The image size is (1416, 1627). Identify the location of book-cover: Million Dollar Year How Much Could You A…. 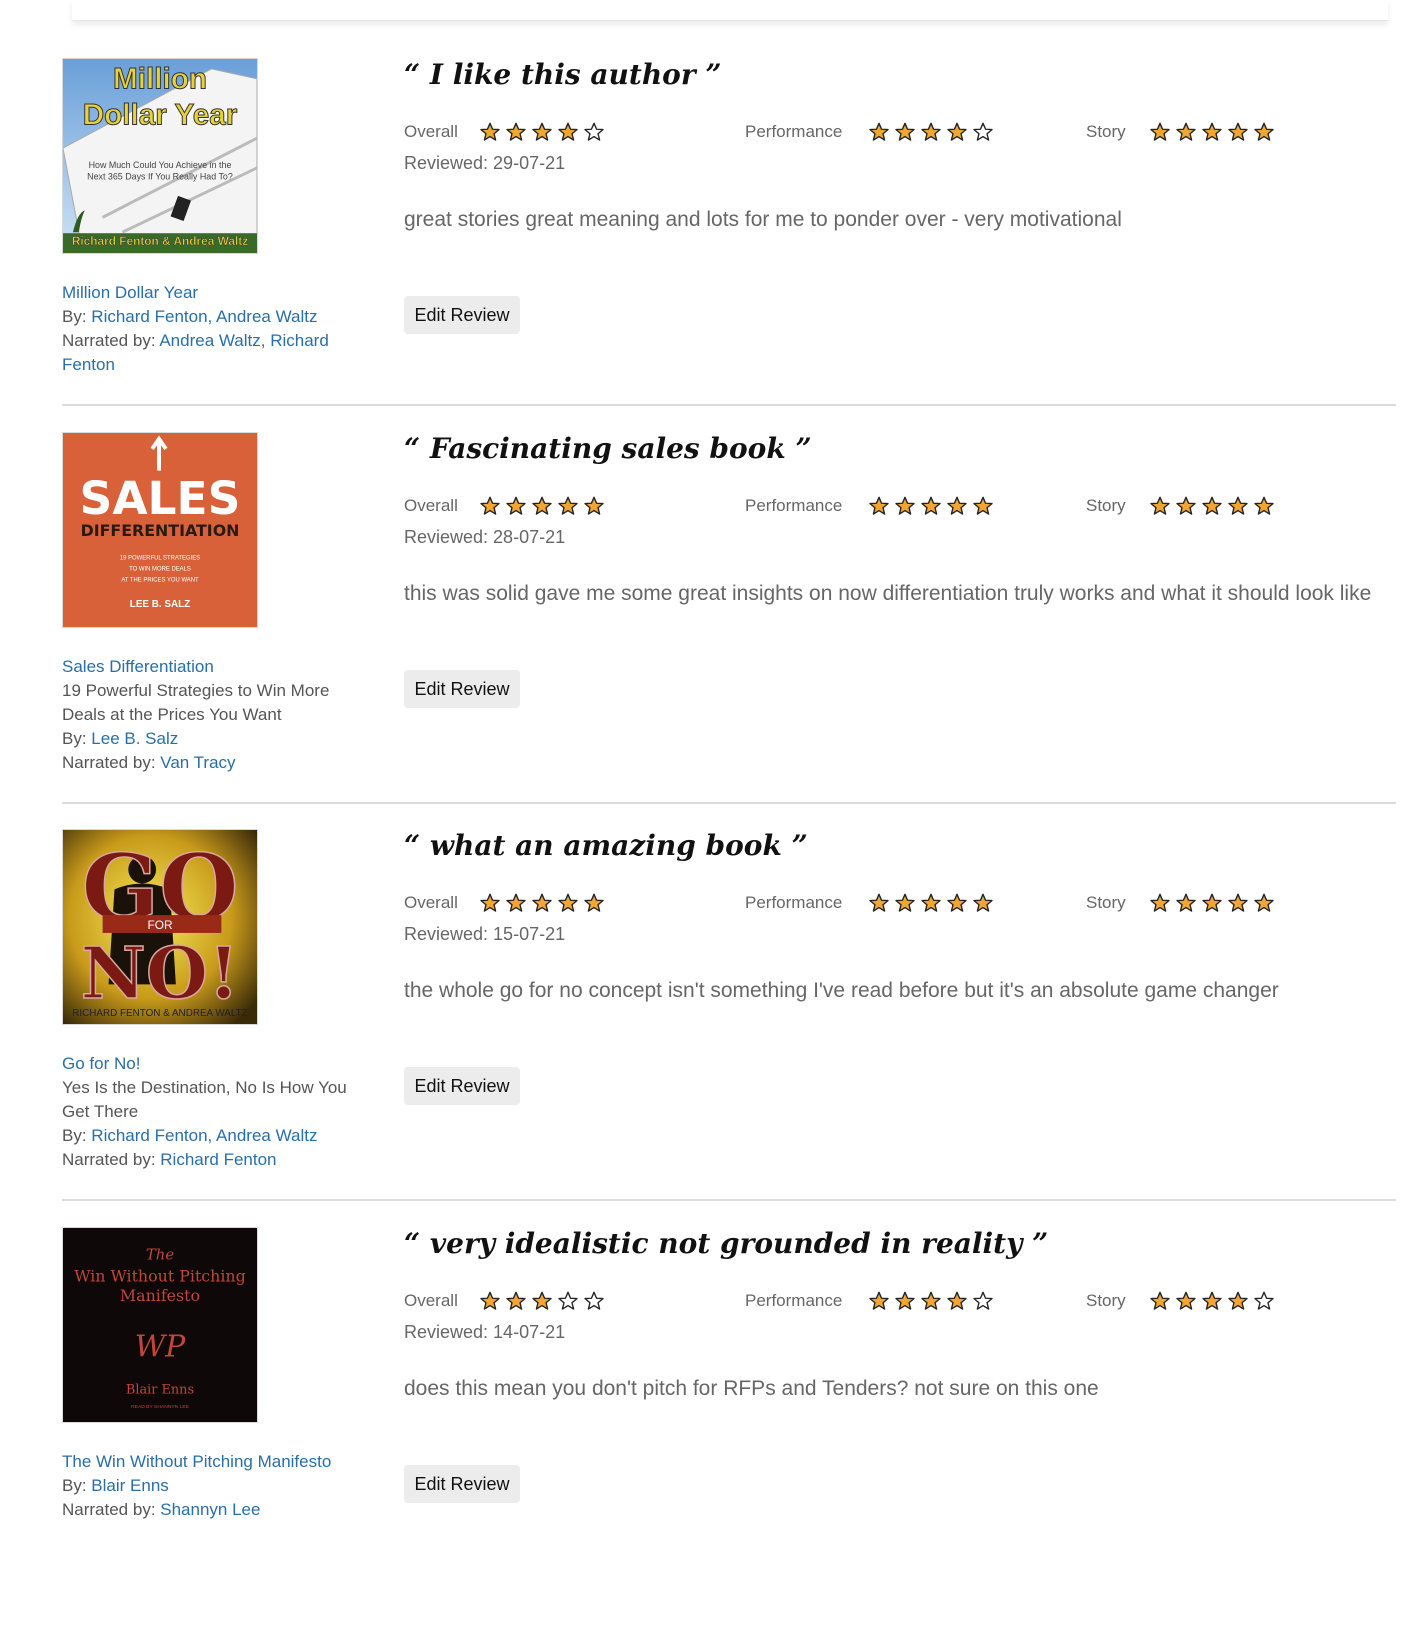
(160, 156).